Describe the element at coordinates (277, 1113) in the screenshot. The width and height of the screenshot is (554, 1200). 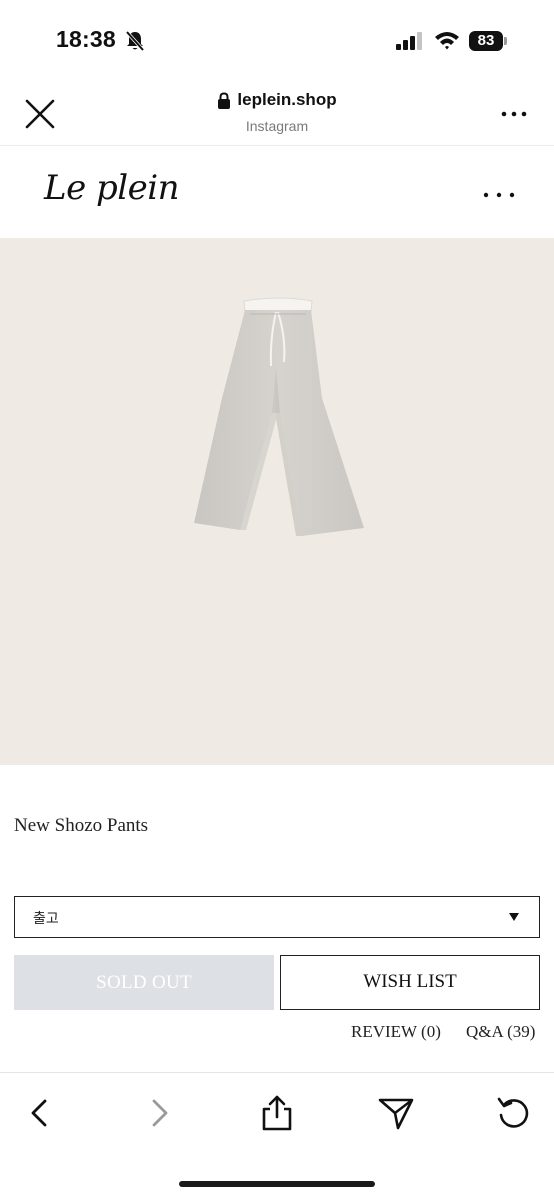
I see `share-icon` at that location.